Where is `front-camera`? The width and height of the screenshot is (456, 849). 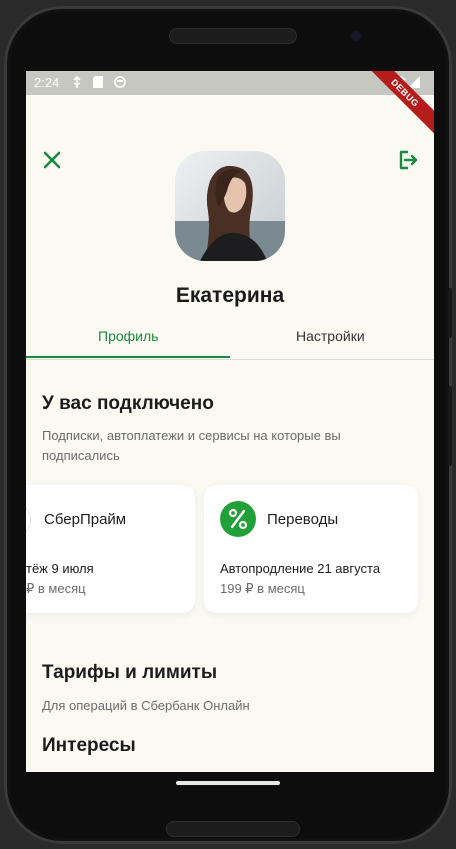 front-camera is located at coordinates (356, 36).